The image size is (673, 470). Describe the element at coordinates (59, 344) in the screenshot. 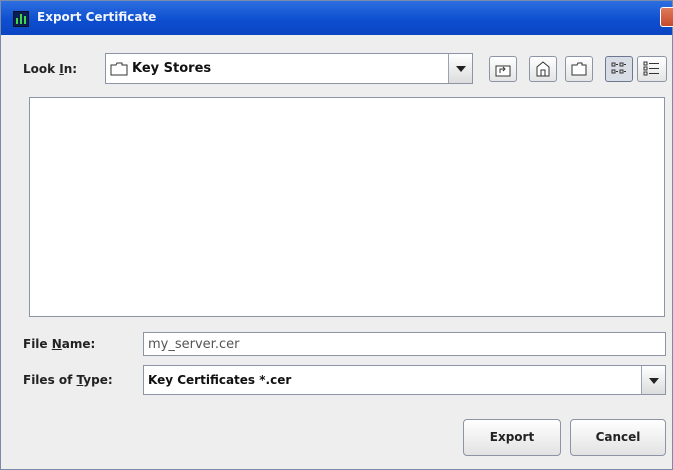

I see `file-name-label: File Name:` at that location.